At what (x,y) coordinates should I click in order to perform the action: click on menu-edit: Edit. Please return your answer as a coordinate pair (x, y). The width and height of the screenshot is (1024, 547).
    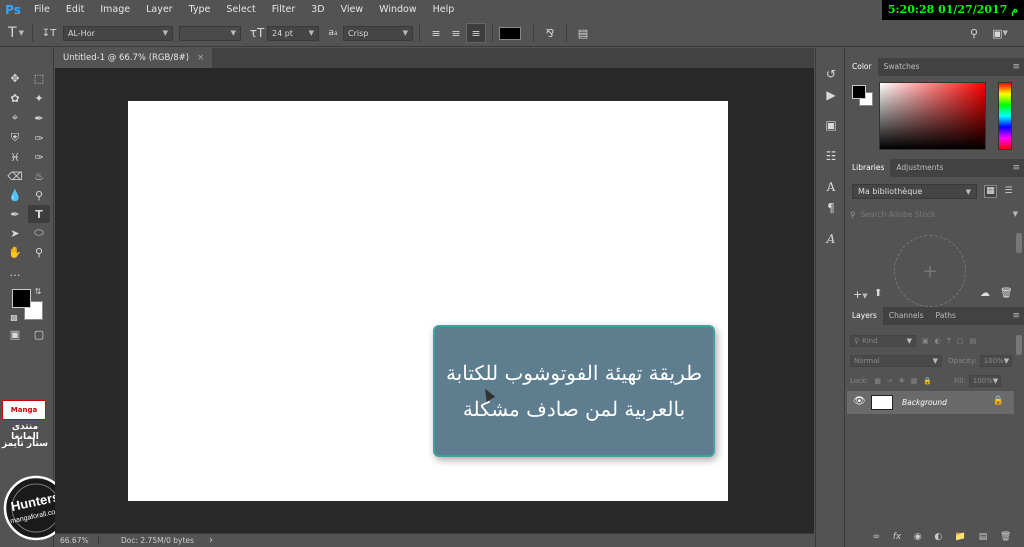
    Looking at the image, I should click on (75, 10).